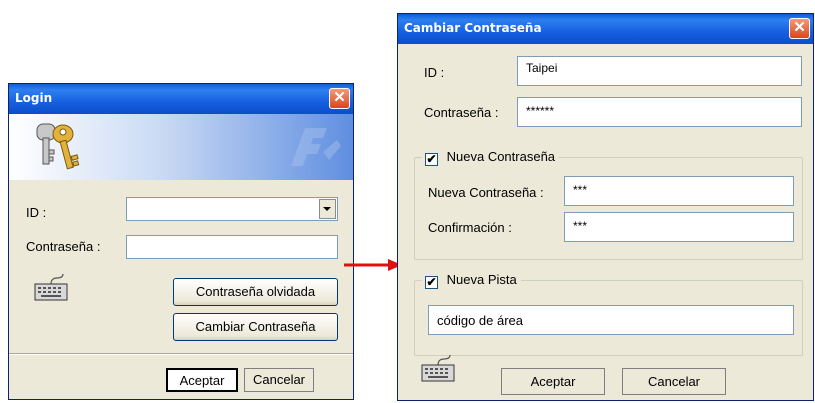 The width and height of the screenshot is (815, 403). I want to click on new-password-group, so click(608, 208).